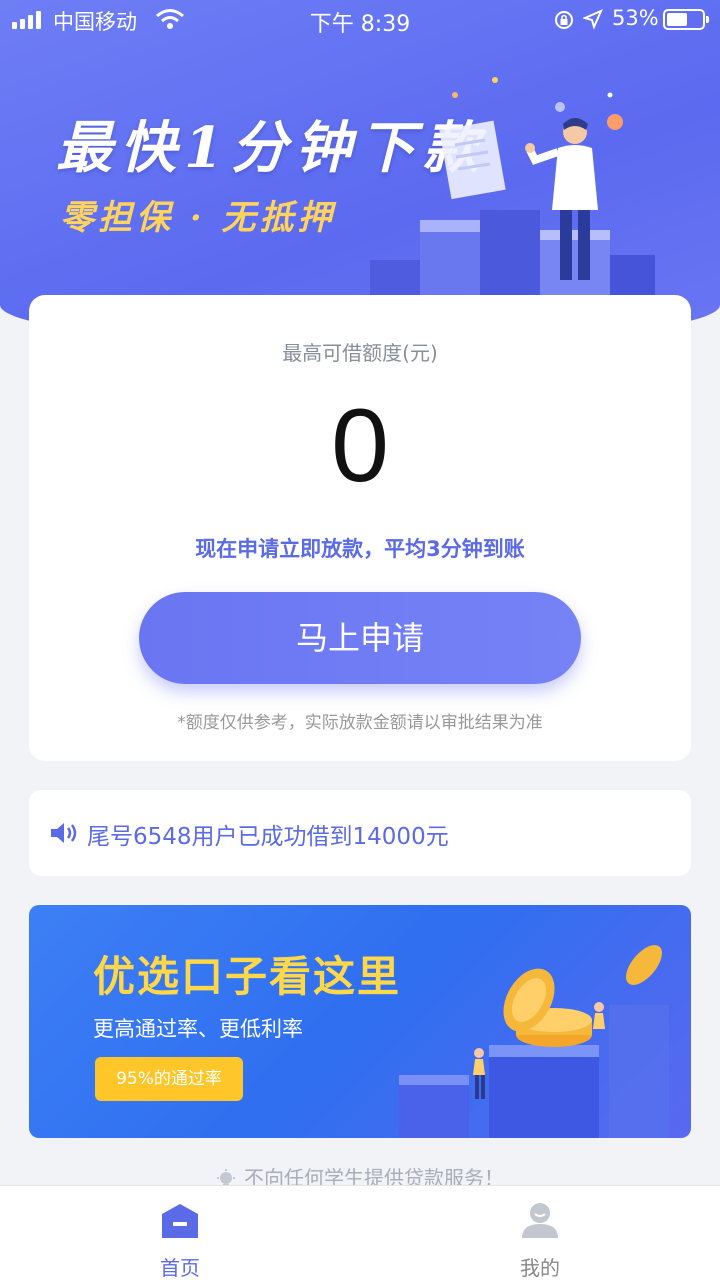 The height and width of the screenshot is (1280, 720). I want to click on speaker-icon, so click(64, 833).